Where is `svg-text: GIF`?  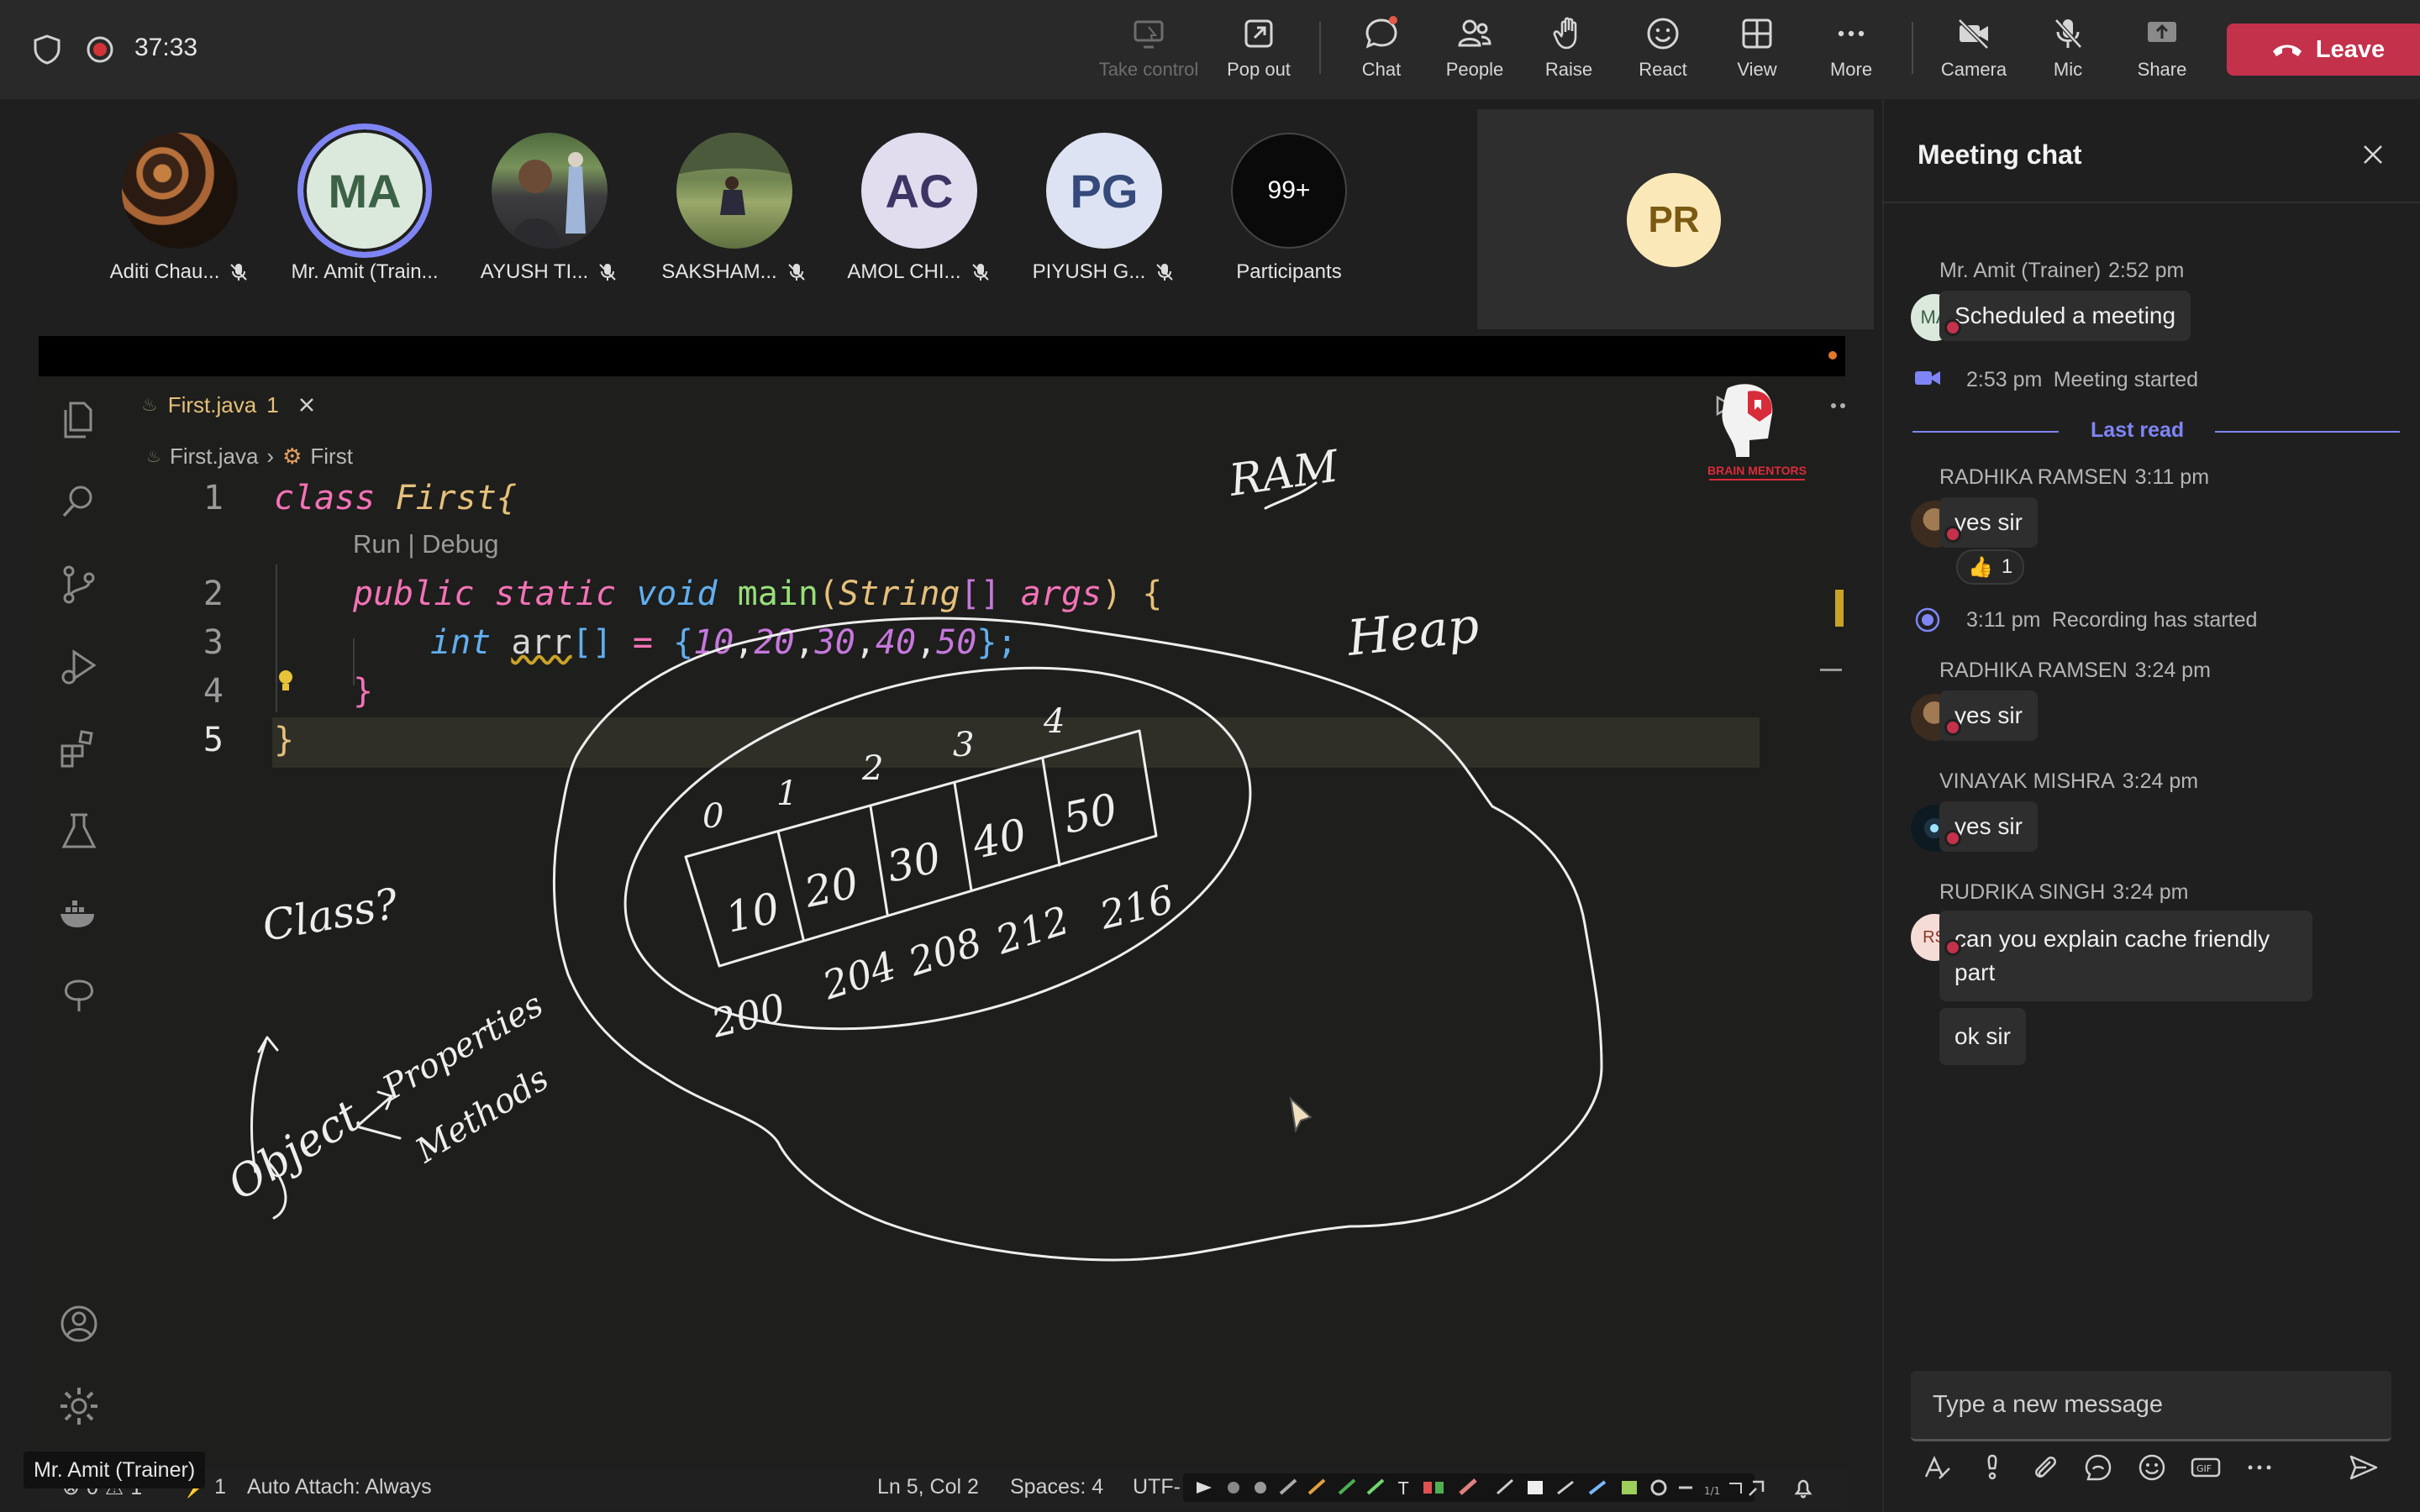
svg-text: GIF is located at coordinates (2204, 1468).